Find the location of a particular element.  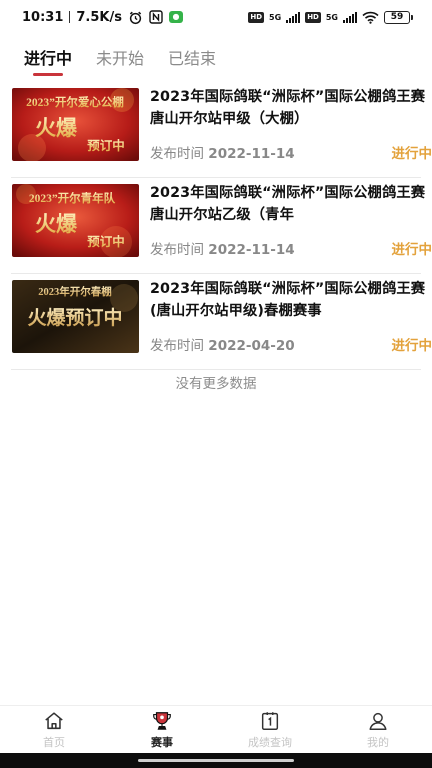

tab-finished-label: 已结束 is located at coordinates (192, 58).